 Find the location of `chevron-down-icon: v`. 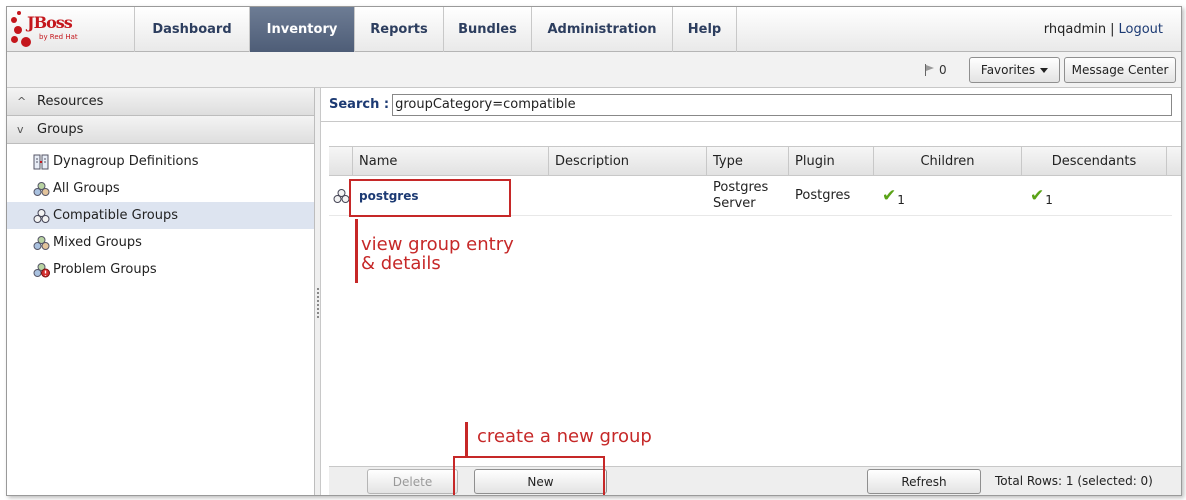

chevron-down-icon: v is located at coordinates (20, 129).